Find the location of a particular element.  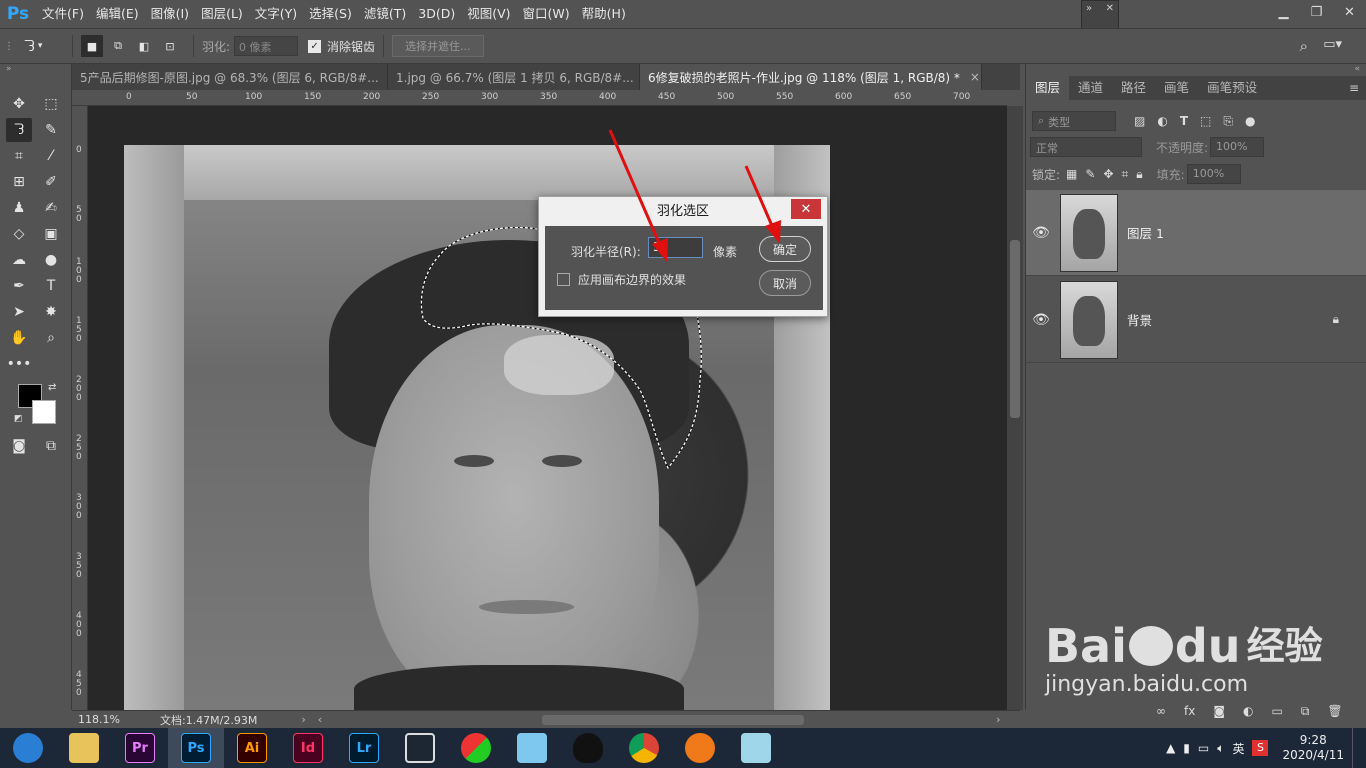

cancel-button: 取消 is located at coordinates (785, 283).